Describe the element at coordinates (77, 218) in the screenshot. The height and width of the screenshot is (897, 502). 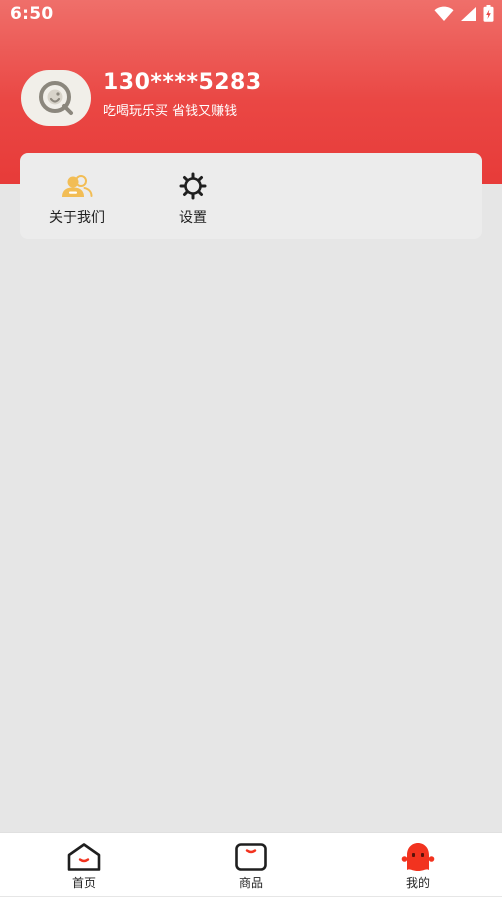
I see `menu-item-label: 关于我们` at that location.